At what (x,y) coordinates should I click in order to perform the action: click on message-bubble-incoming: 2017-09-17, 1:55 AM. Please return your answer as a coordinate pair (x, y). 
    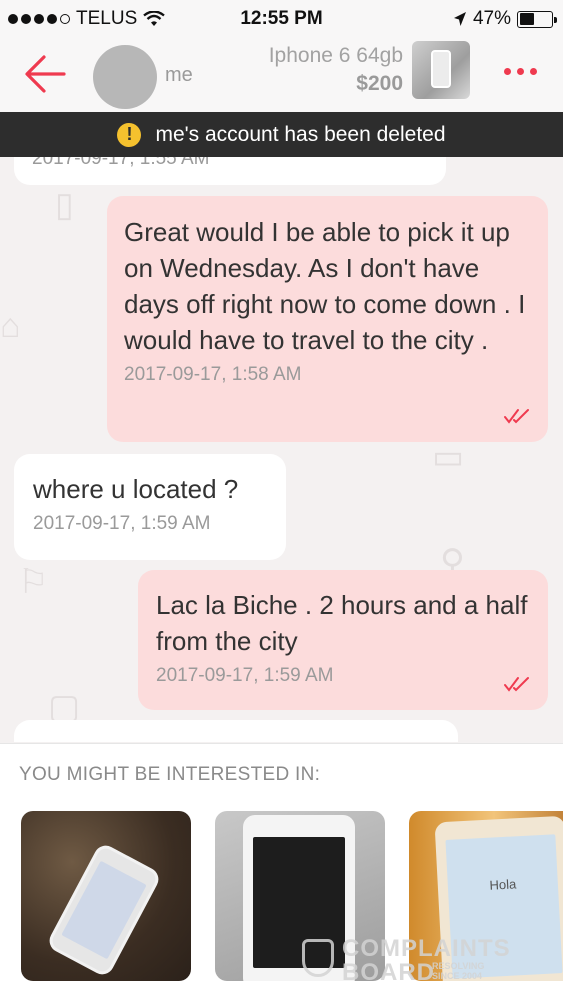
    Looking at the image, I should click on (230, 171).